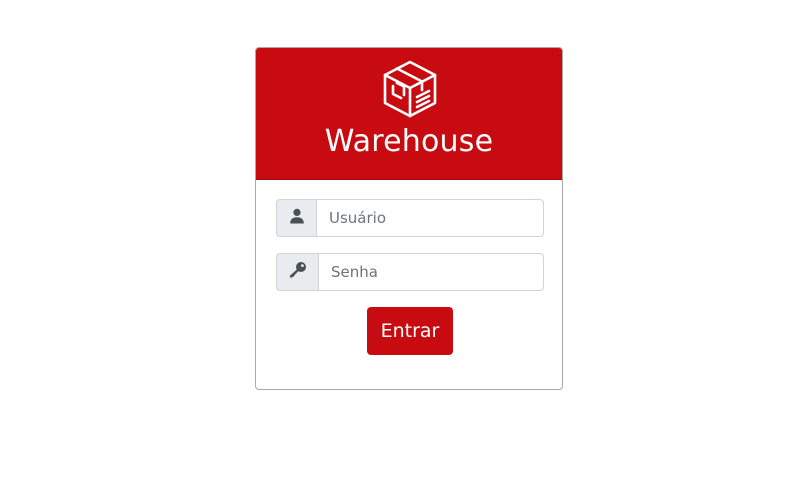 The height and width of the screenshot is (494, 810). Describe the element at coordinates (410, 331) in the screenshot. I see `login-button: Entrar` at that location.